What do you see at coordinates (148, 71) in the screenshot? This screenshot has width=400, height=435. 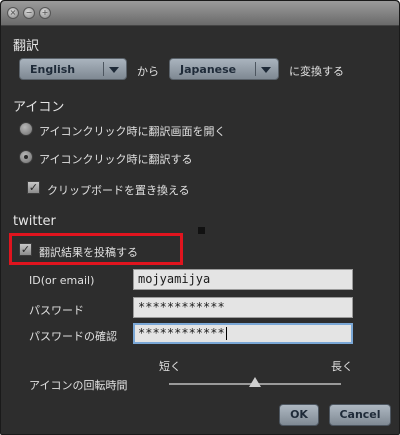 I see `from-label: から` at bounding box center [148, 71].